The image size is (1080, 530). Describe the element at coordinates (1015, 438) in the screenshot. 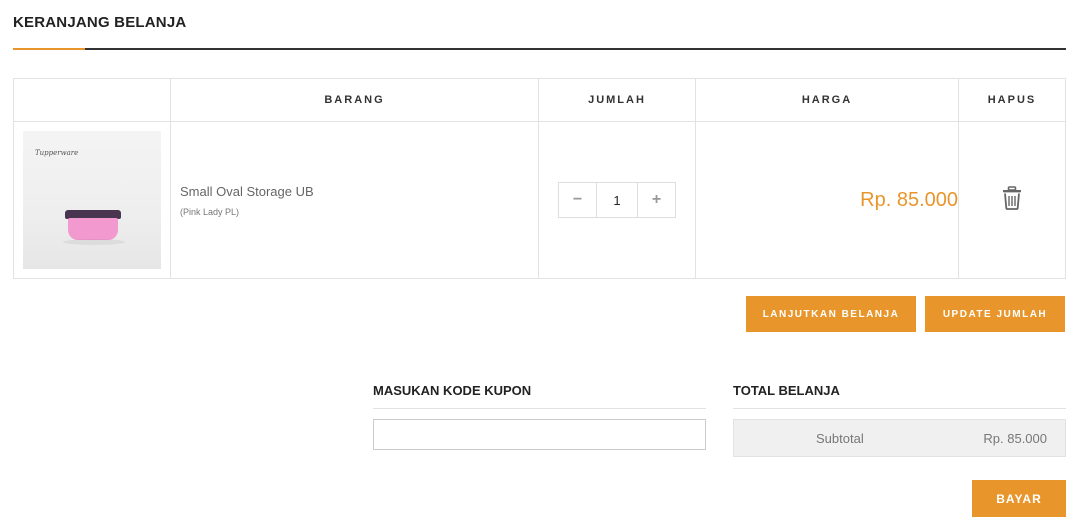

I see `subtotal-value: Rp. 85.000` at that location.